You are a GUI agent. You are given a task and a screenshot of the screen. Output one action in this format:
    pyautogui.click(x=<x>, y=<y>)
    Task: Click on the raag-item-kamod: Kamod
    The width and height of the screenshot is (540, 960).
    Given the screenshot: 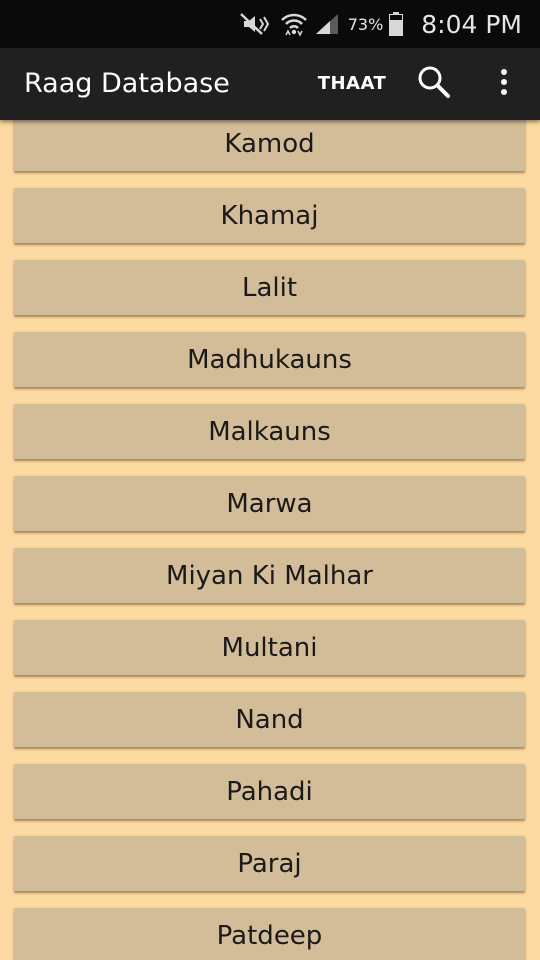 What is the action you would take?
    pyautogui.click(x=269, y=146)
    